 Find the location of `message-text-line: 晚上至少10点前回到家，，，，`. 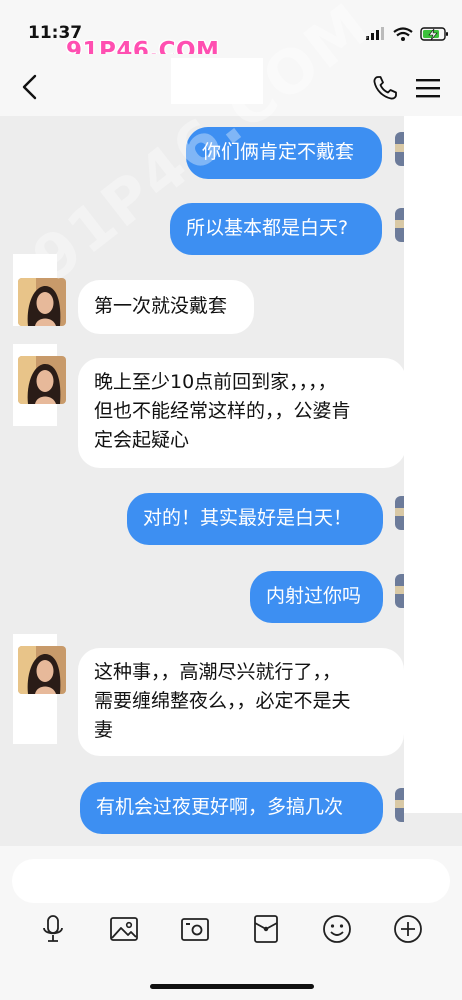

message-text-line: 晚上至少10点前回到家，，，， is located at coordinates (215, 382).